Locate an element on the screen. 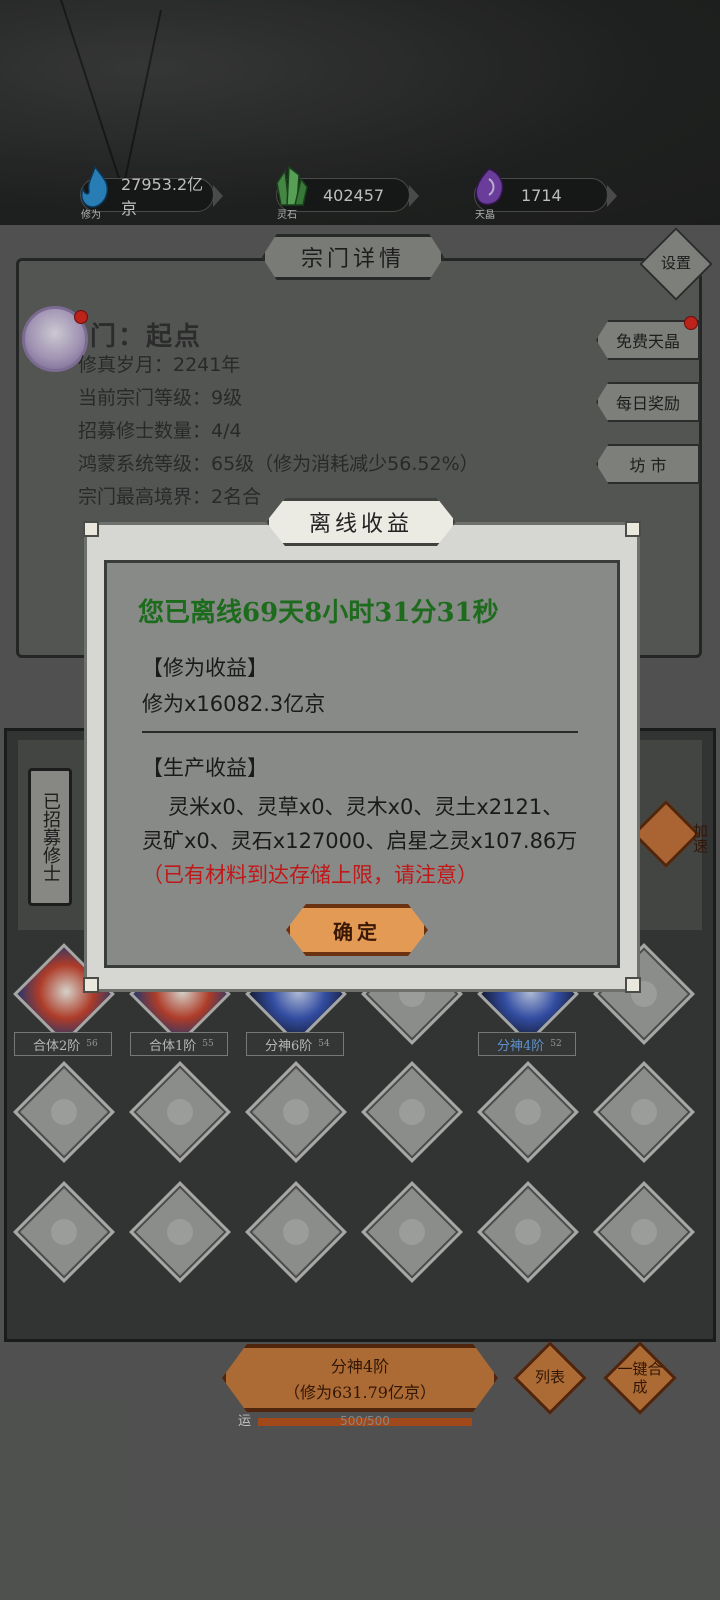 The width and height of the screenshot is (720, 1600). storage-warning: （已有材料到达存储上限，请注意） is located at coordinates (310, 875).